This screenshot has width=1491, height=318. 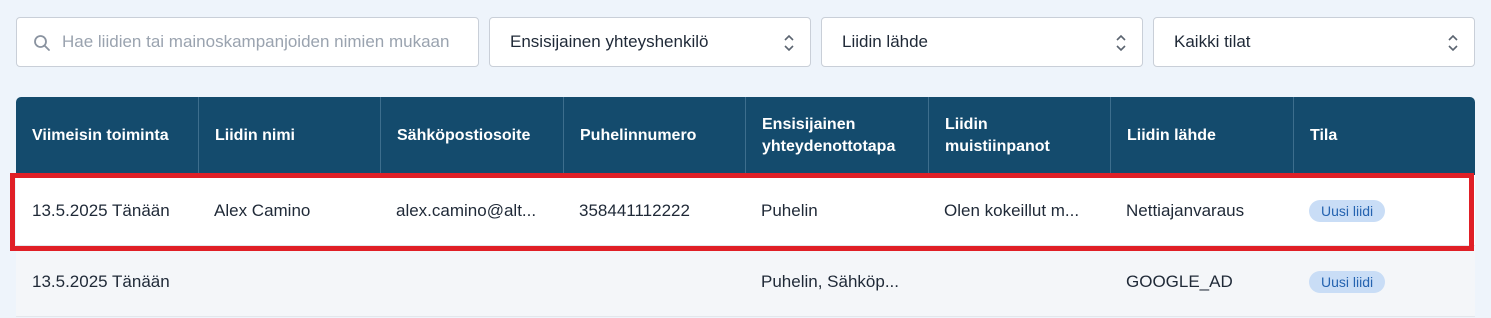 I want to click on column-header-notes: Liidin muistiinpanot, so click(x=1019, y=136).